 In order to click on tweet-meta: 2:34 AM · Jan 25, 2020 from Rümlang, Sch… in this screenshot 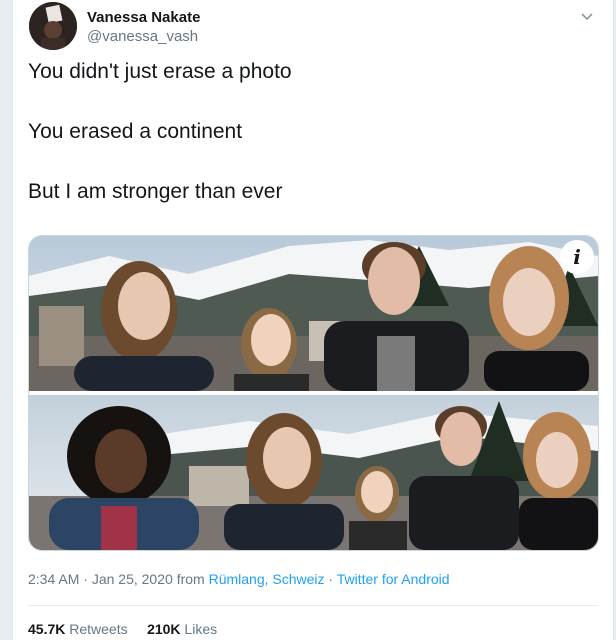, I will do `click(239, 579)`.